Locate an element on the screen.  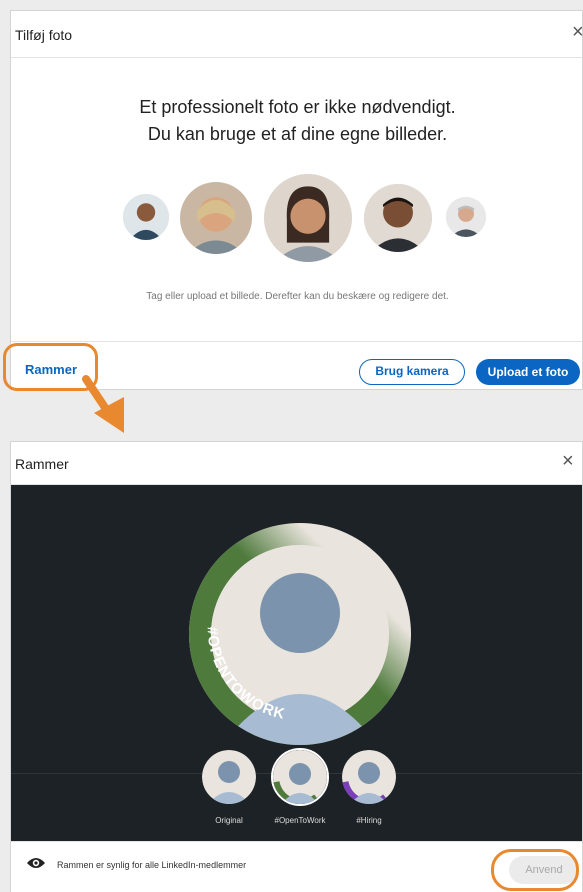
headline-line-2: Du kan bruge et af dine egne billeder. is located at coordinates (297, 134).